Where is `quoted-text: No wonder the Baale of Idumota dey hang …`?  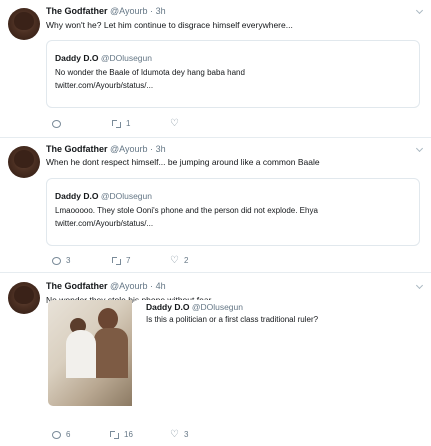 quoted-text: No wonder the Baale of Idumota dey hang … is located at coordinates (150, 72).